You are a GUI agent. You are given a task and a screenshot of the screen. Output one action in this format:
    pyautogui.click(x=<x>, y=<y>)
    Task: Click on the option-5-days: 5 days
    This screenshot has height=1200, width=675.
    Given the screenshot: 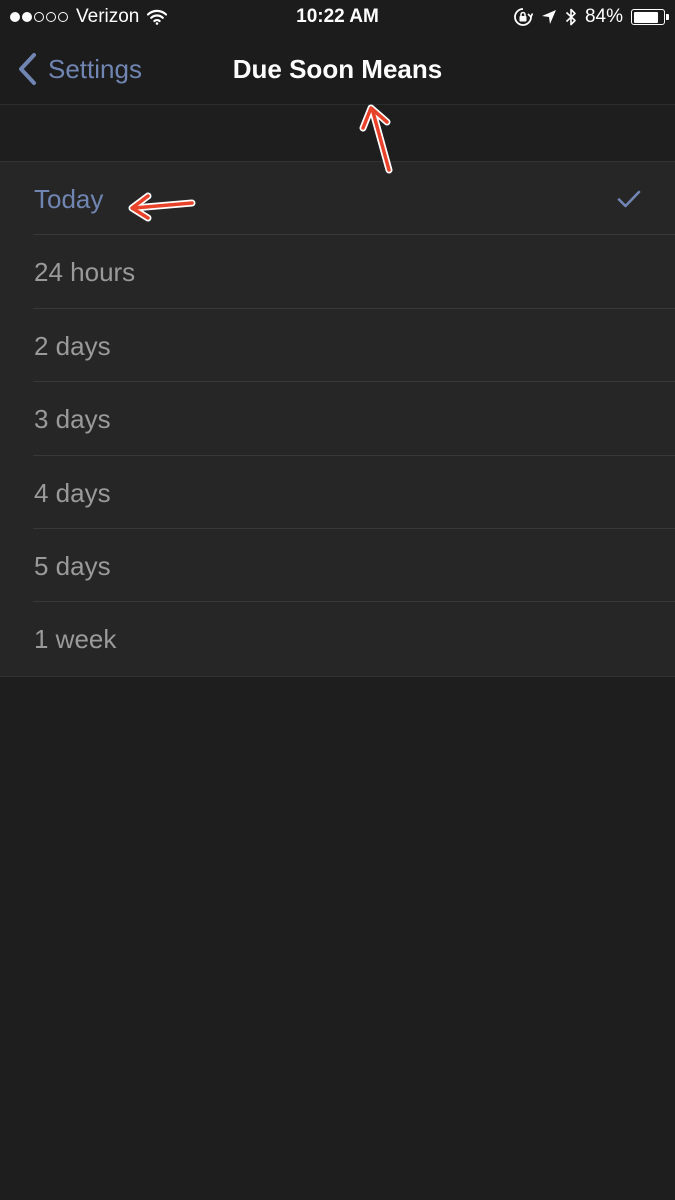 What is the action you would take?
    pyautogui.click(x=337, y=566)
    